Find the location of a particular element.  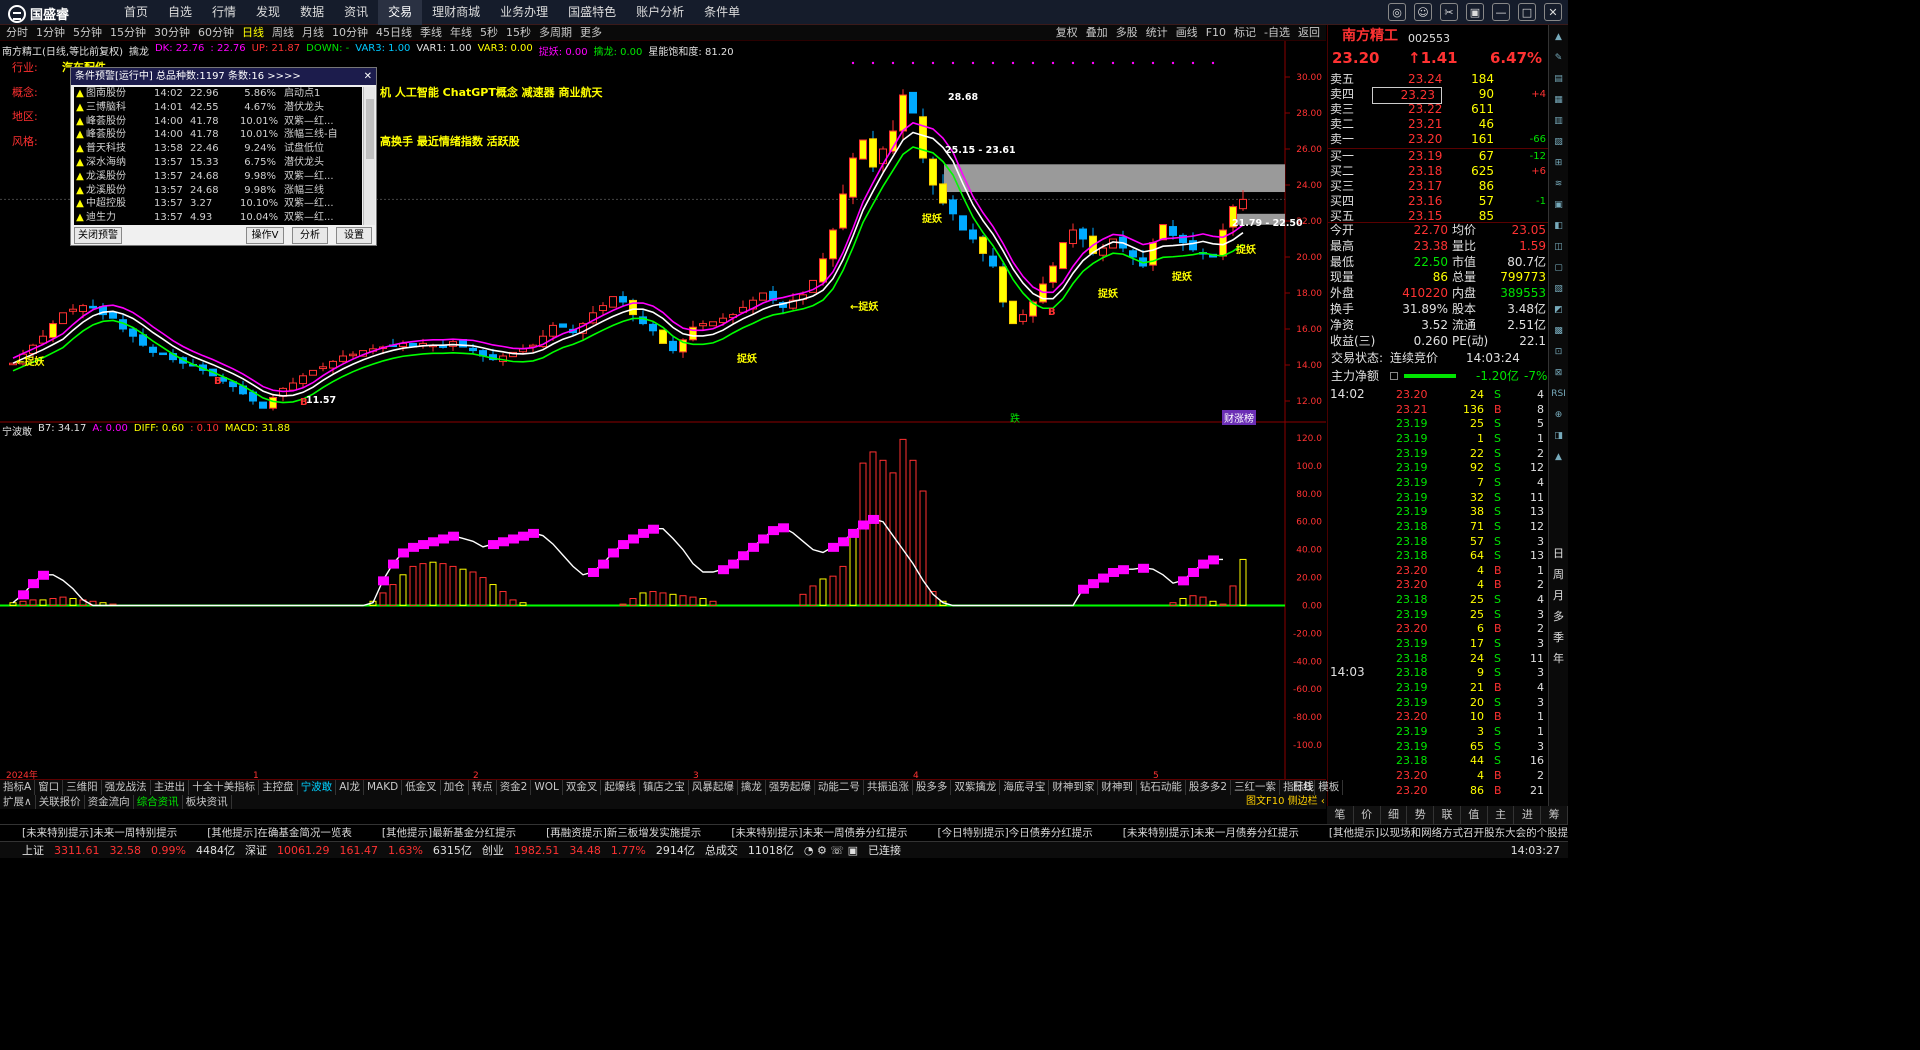

indicator-tab: 起爆线 is located at coordinates (620, 787).